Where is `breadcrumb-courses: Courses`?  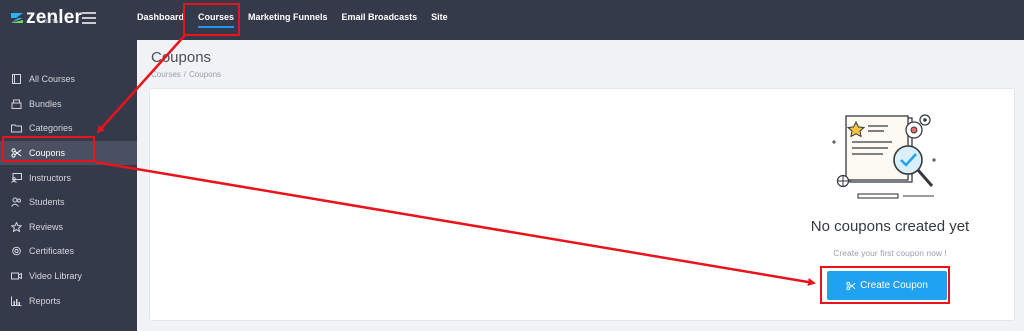 breadcrumb-courses: Courses is located at coordinates (166, 74).